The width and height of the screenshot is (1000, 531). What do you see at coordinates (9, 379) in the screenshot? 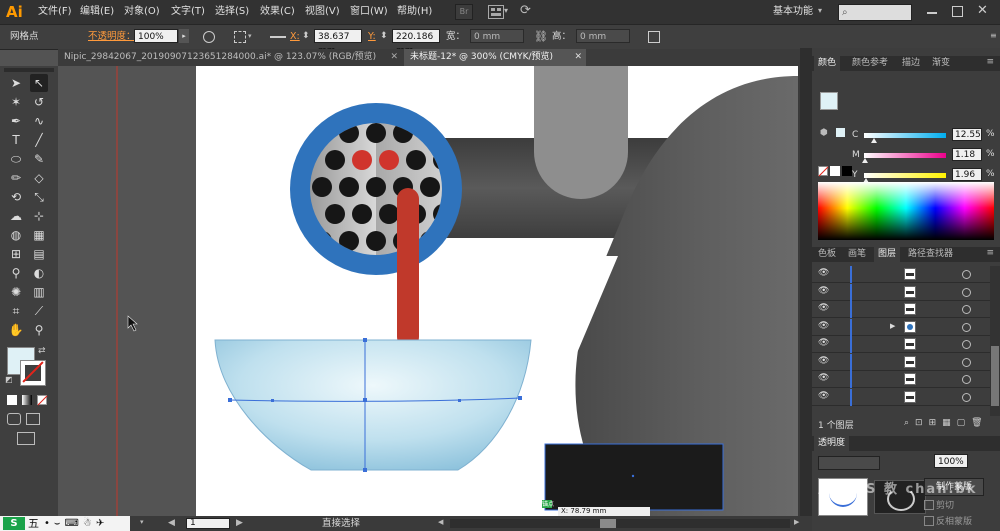
I see `default-fill-stroke-icon: ◩` at bounding box center [9, 379].